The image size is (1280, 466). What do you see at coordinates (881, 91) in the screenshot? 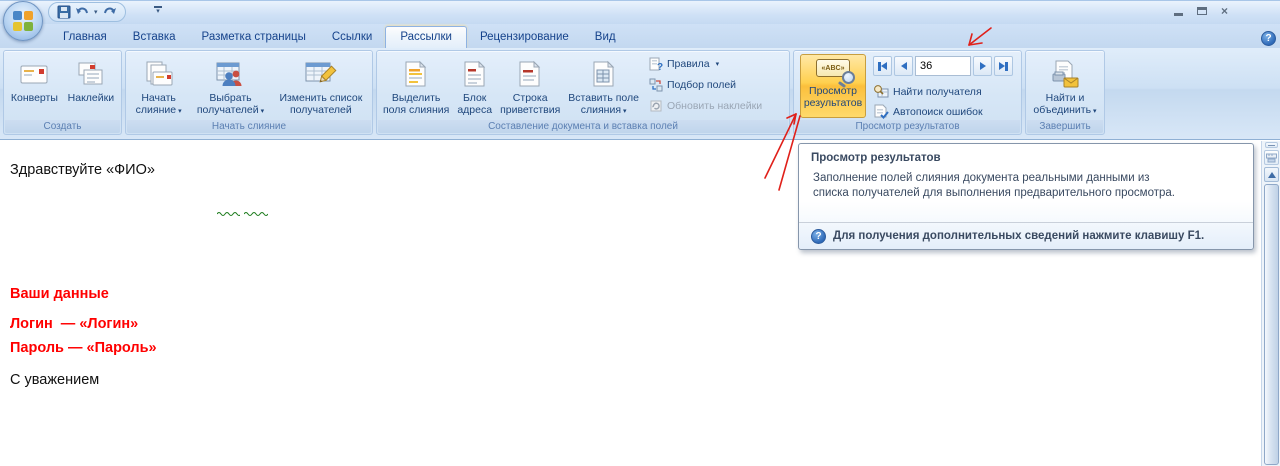
I see `find-recipient-icon` at bounding box center [881, 91].